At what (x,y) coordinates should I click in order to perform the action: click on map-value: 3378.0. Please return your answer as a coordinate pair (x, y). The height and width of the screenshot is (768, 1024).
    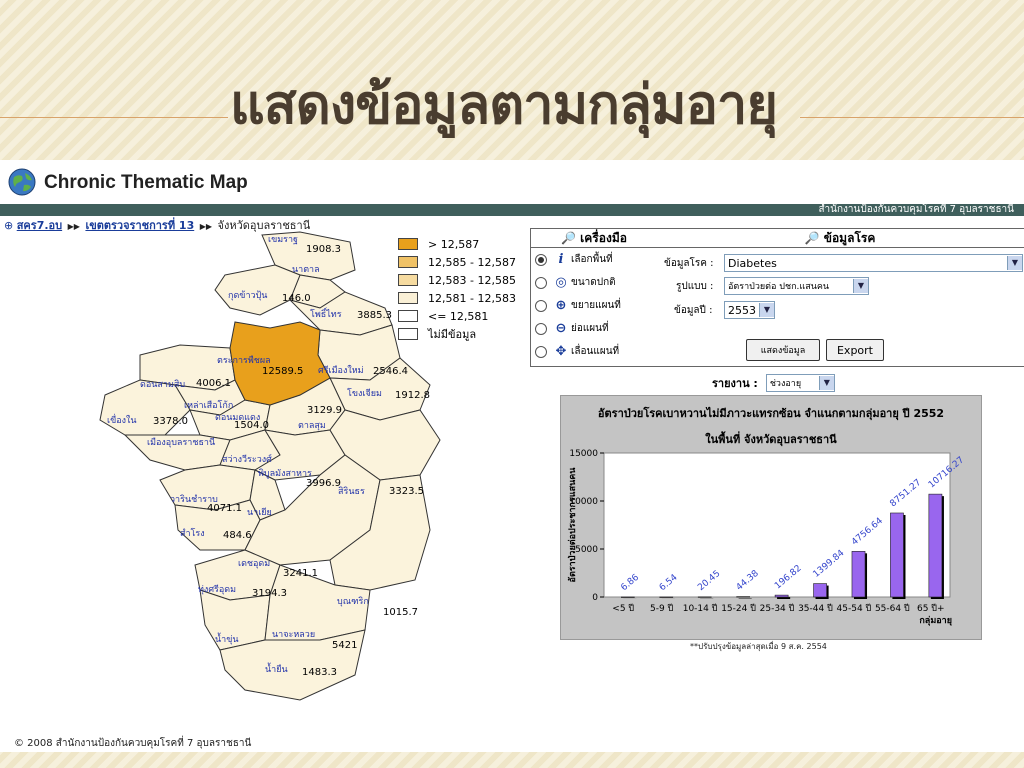
    Looking at the image, I should click on (170, 421).